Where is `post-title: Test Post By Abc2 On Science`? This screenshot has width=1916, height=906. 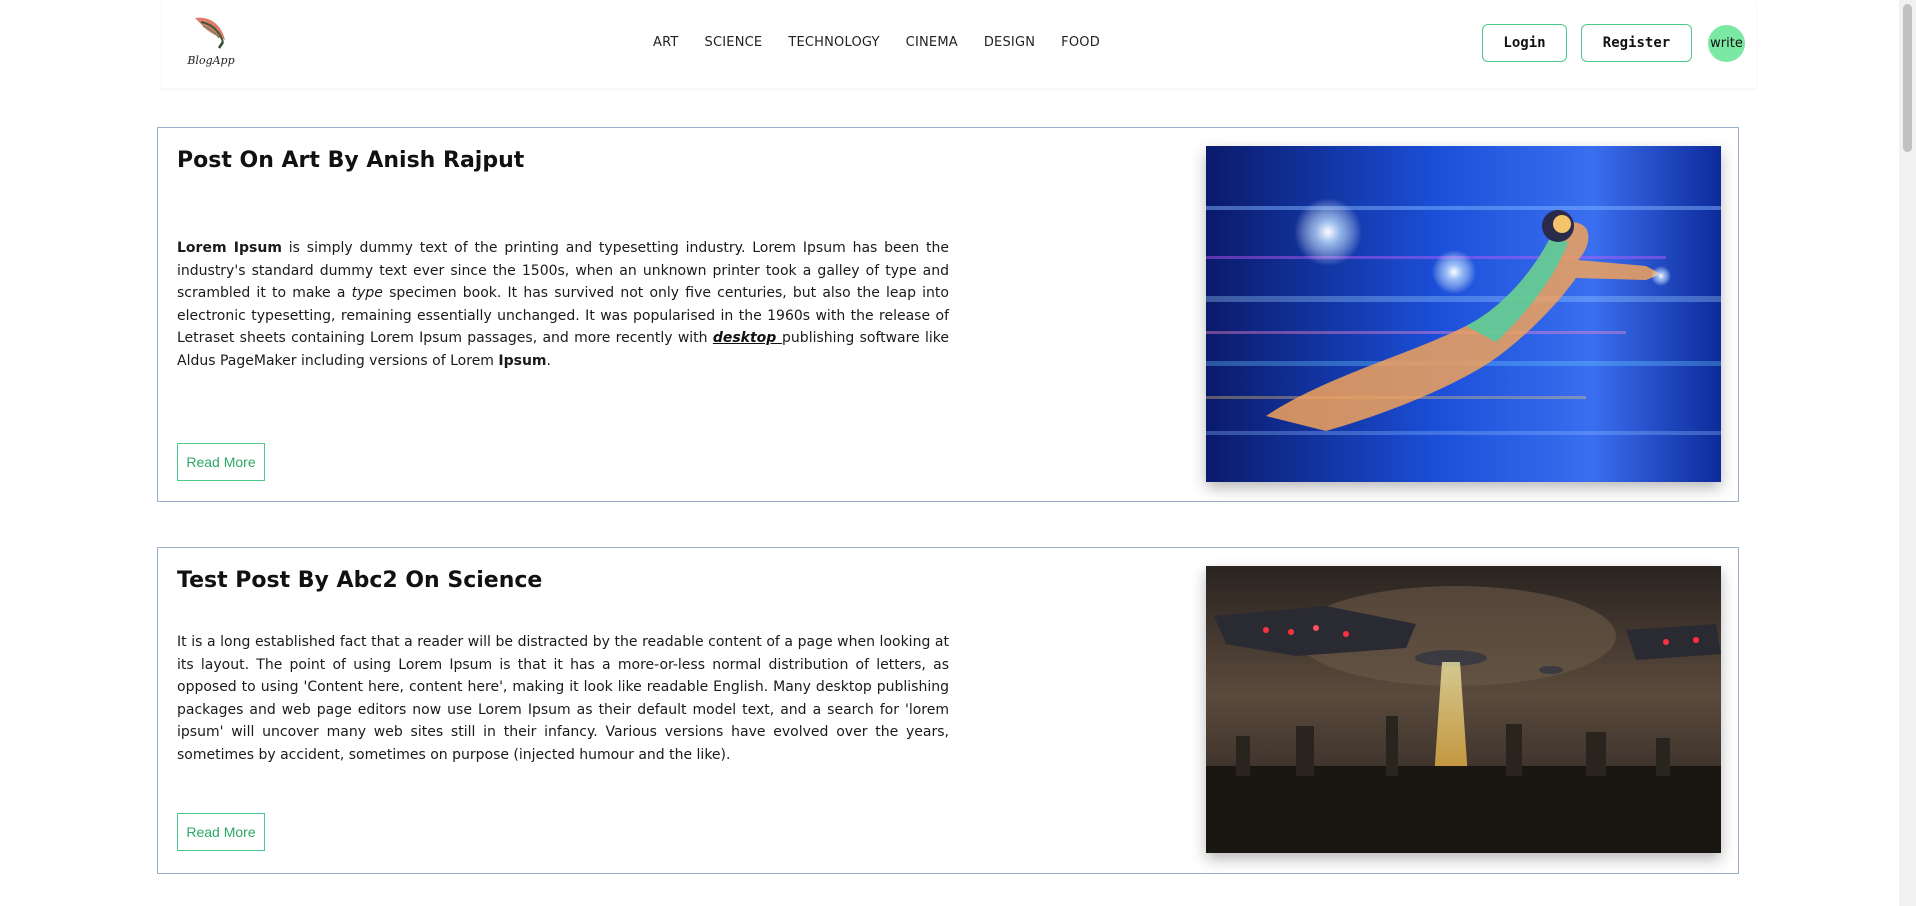
post-title: Test Post By Abc2 On Science is located at coordinates (360, 580).